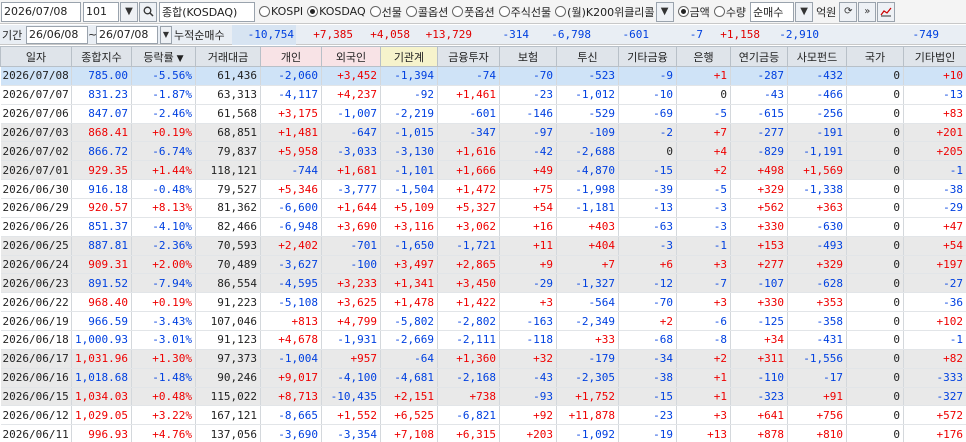 Image resolution: width=966 pixels, height=442 pixels. What do you see at coordinates (605, 12) in the screenshot?
I see `radio-radios-6: (월)K200위클리콜` at bounding box center [605, 12].